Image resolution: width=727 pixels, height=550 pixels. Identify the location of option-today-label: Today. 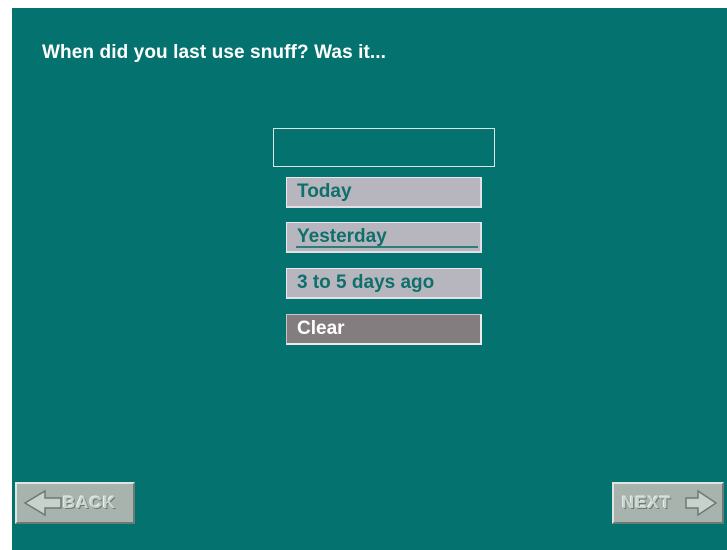
(324, 191).